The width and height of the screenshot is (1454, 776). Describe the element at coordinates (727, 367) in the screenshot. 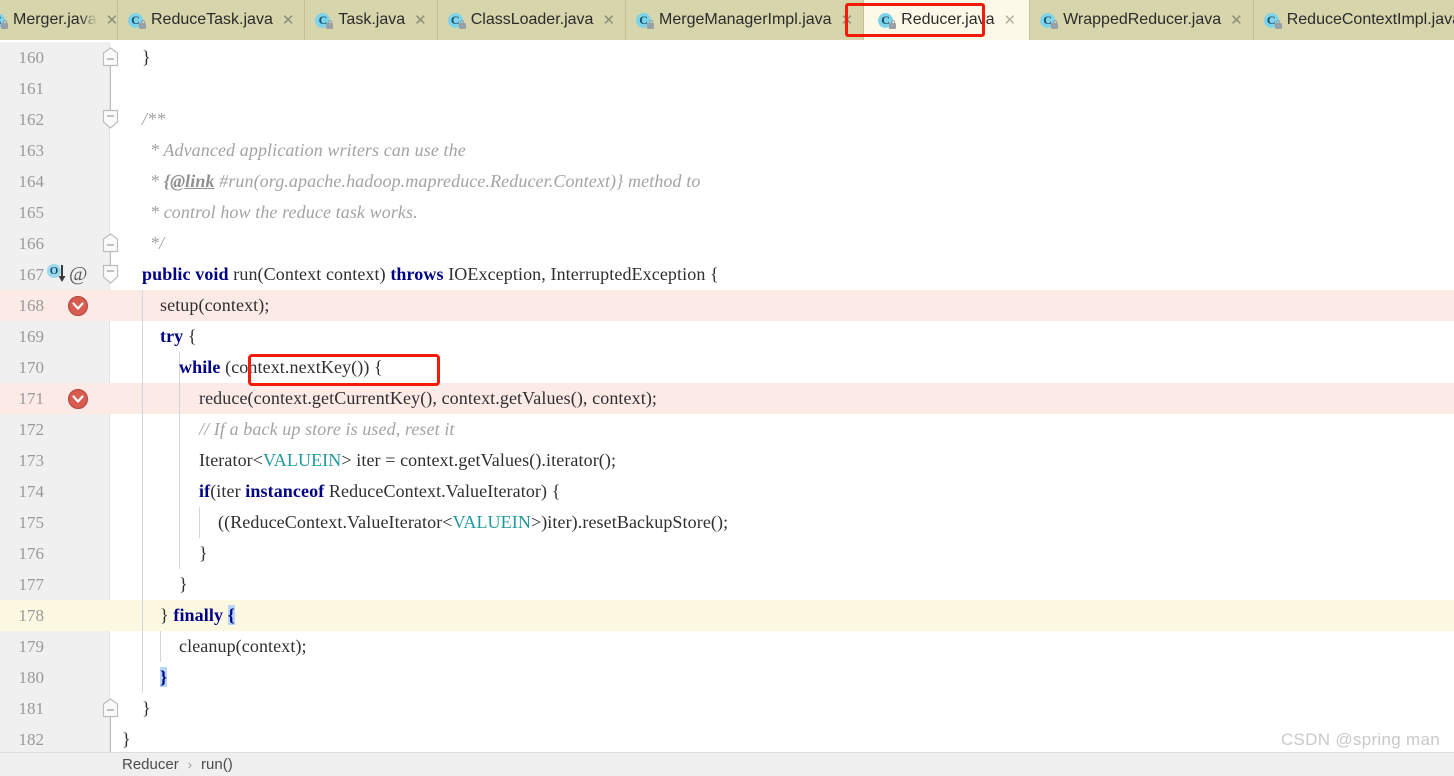

I see `code-line-170: 170 while (context.nextKey()) {` at that location.